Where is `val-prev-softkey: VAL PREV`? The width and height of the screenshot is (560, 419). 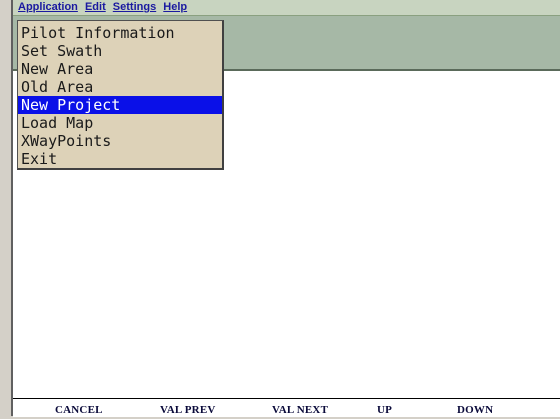 val-prev-softkey: VAL PREV is located at coordinates (188, 410).